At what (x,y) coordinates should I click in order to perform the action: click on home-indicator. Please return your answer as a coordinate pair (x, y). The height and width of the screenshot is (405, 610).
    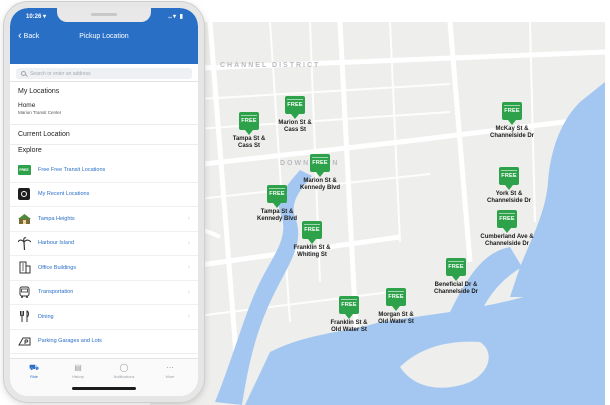
    Looking at the image, I should click on (104, 388).